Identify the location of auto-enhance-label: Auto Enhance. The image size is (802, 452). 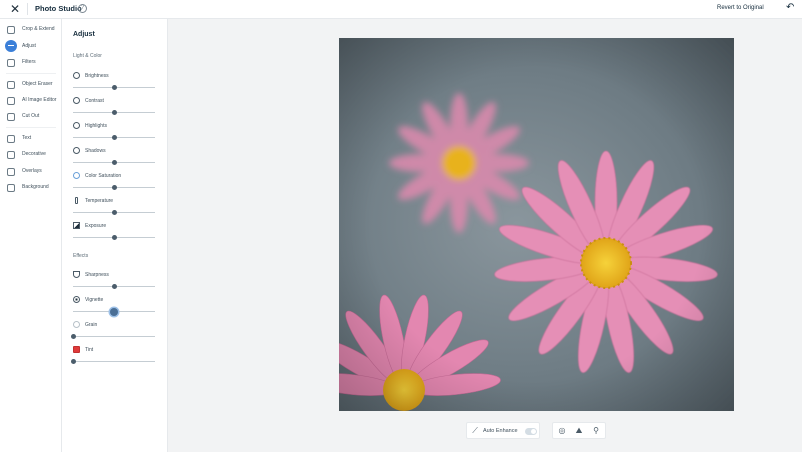
(500, 431).